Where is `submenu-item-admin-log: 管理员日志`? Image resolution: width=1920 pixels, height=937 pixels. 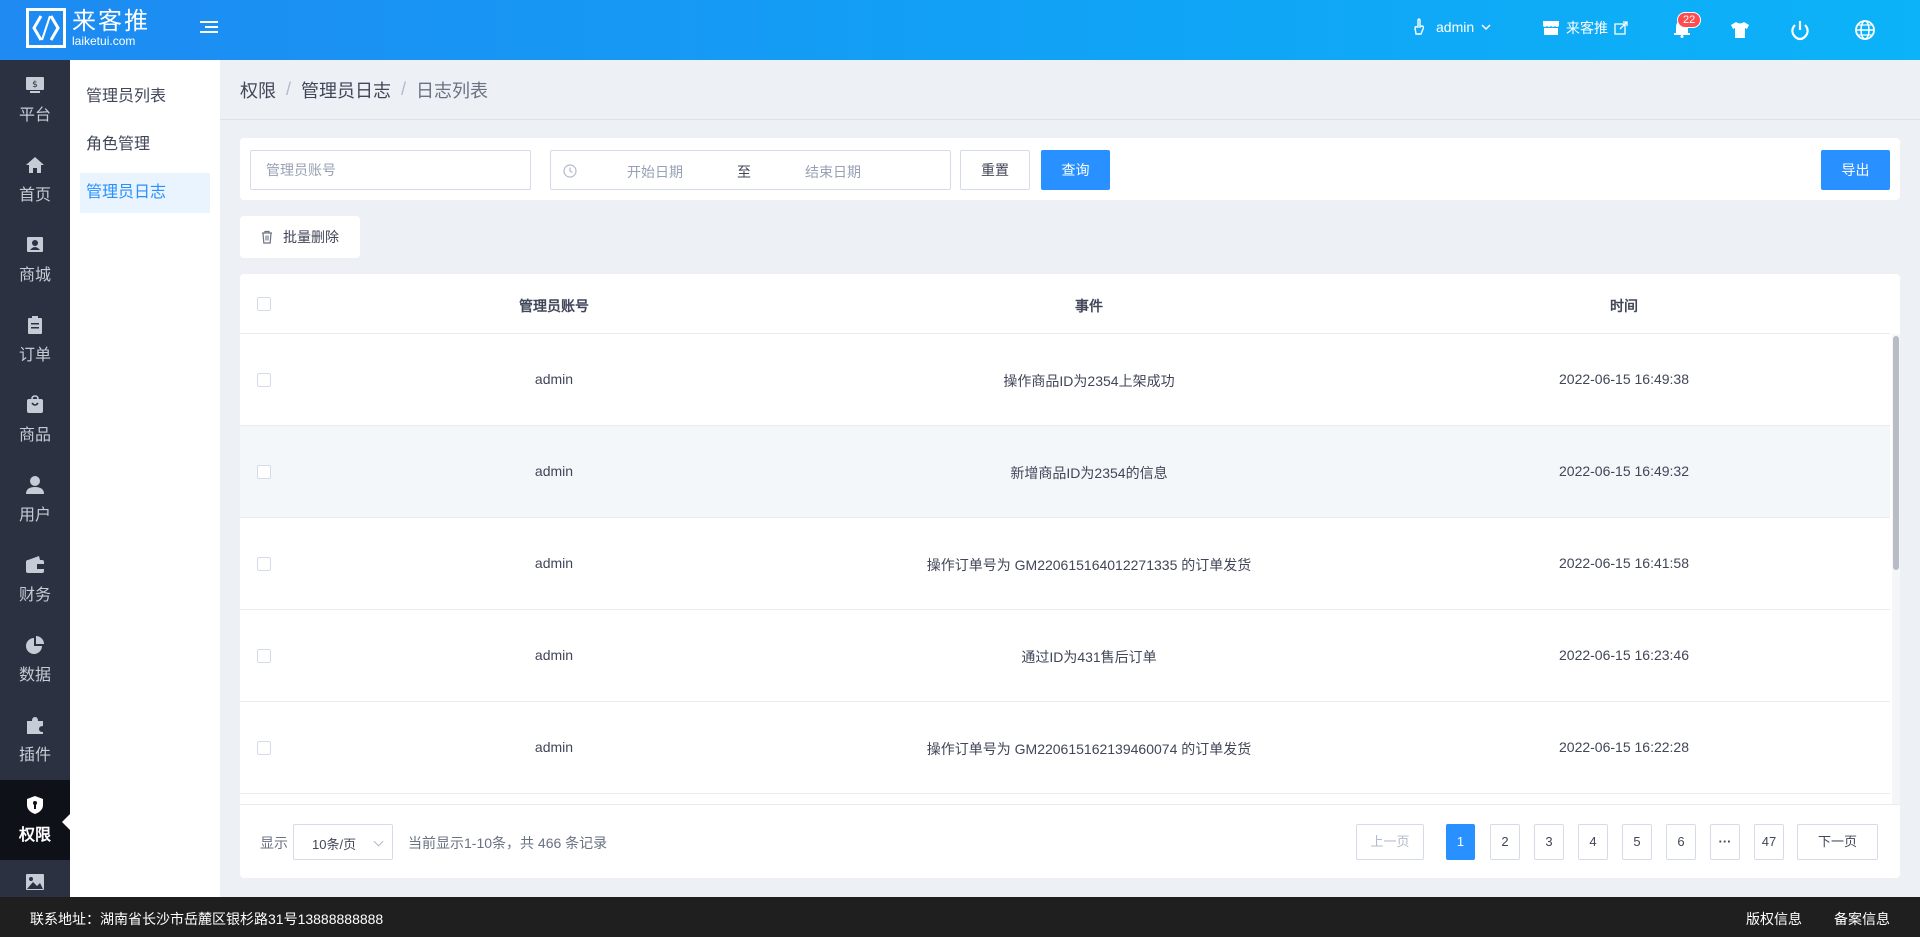
submenu-item-admin-log: 管理员日志 is located at coordinates (145, 193).